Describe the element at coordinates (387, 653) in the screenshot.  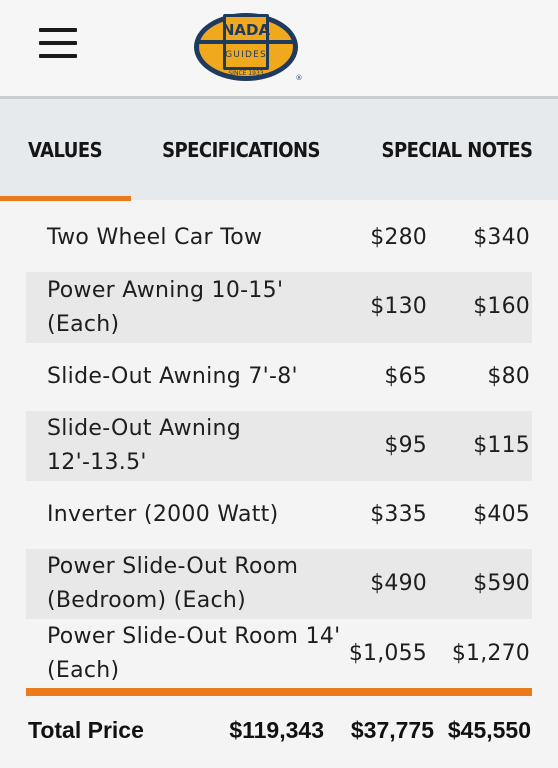
I see `option-value-1: $1,055` at that location.